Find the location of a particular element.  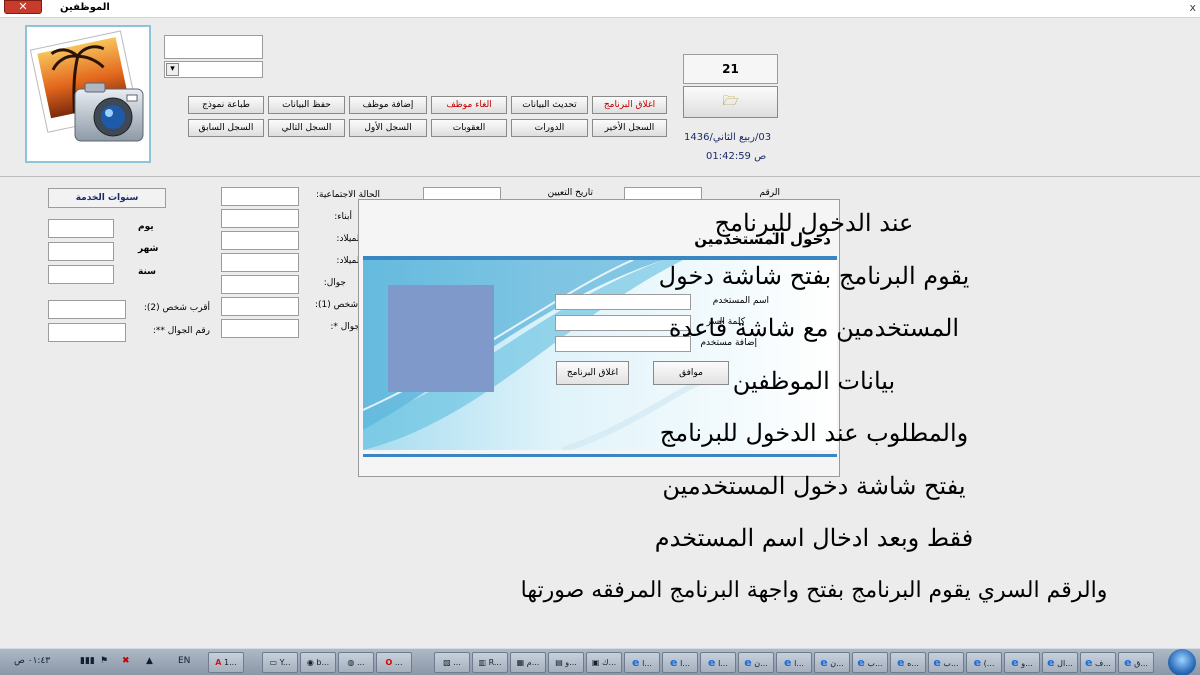

mobile2-field is located at coordinates (260, 328).